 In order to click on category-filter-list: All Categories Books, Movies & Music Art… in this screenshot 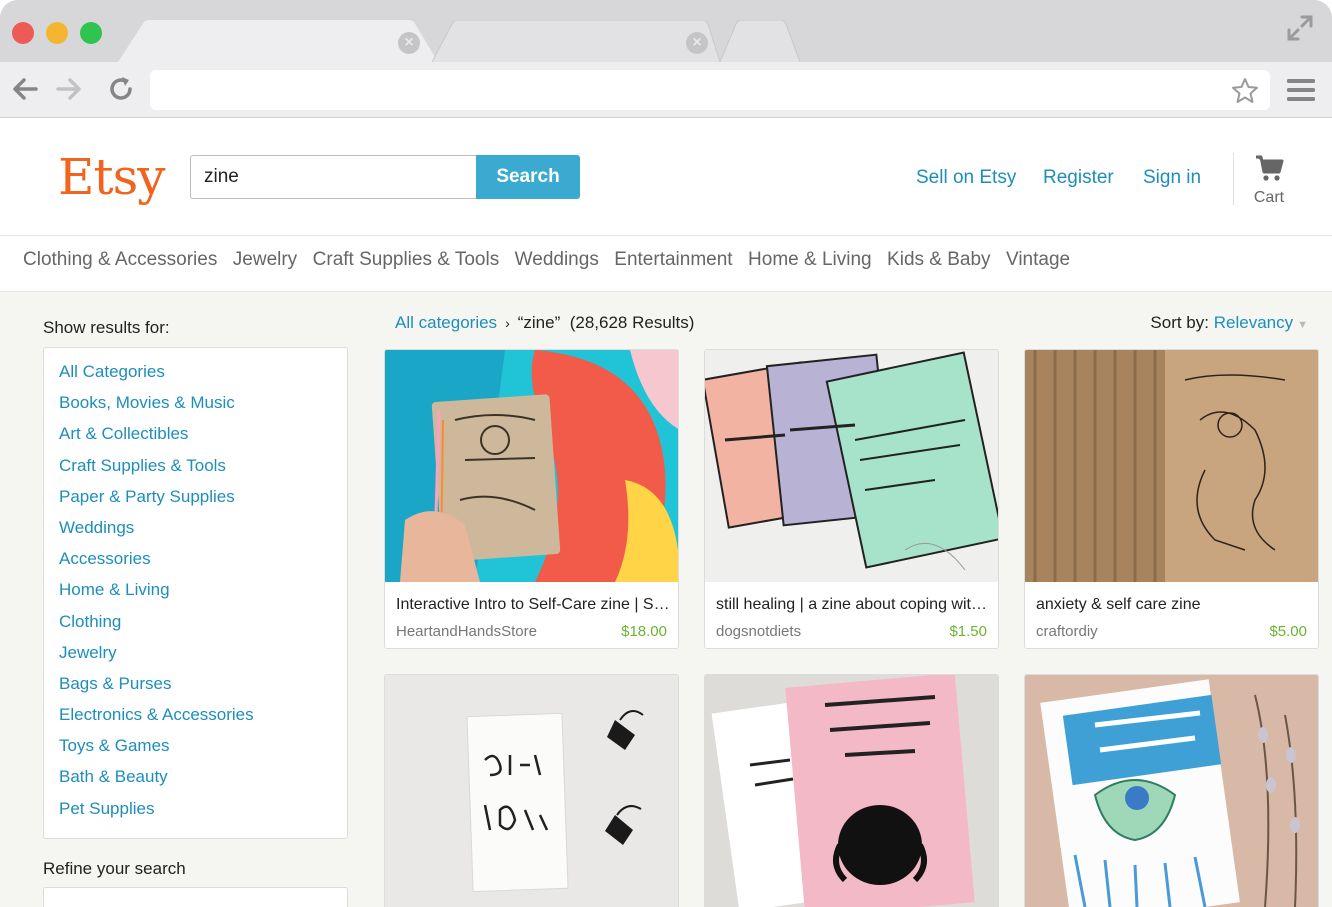, I will do `click(195, 593)`.